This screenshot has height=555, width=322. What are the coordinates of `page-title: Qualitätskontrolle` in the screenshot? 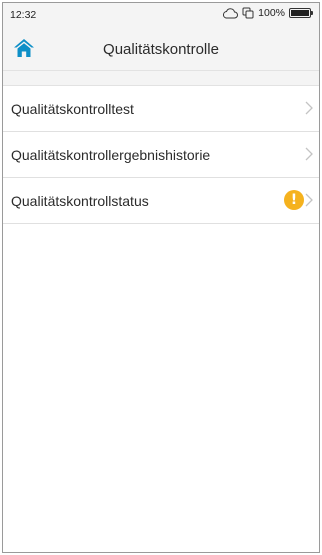 It's located at (161, 49).